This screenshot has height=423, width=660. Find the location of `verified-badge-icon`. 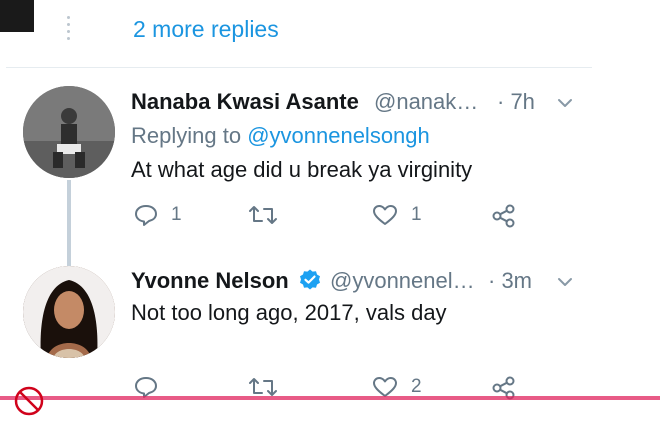

verified-badge-icon is located at coordinates (310, 280).